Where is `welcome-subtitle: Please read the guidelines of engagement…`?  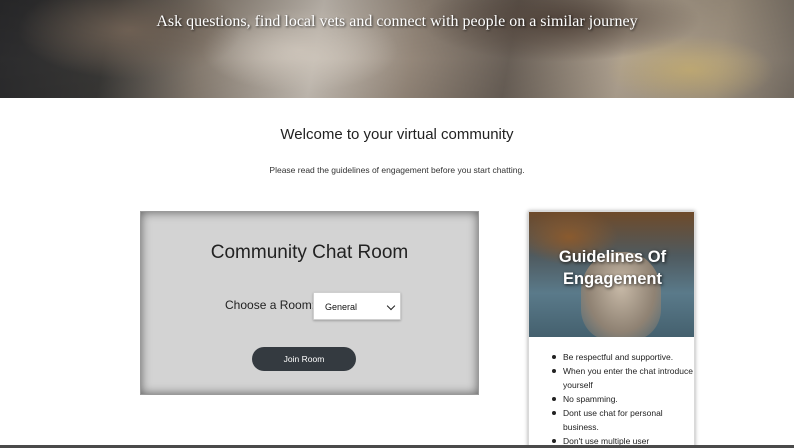 welcome-subtitle: Please read the guidelines of engagement… is located at coordinates (397, 170).